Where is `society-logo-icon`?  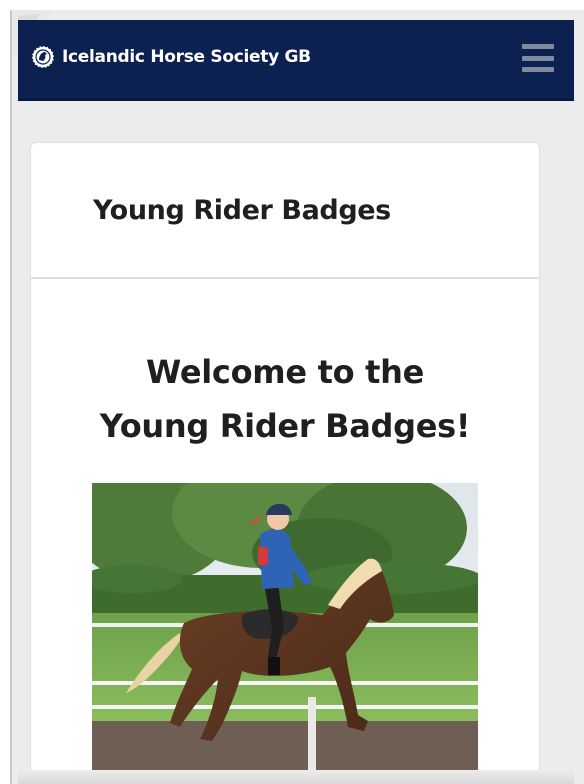
society-logo-icon is located at coordinates (43, 57).